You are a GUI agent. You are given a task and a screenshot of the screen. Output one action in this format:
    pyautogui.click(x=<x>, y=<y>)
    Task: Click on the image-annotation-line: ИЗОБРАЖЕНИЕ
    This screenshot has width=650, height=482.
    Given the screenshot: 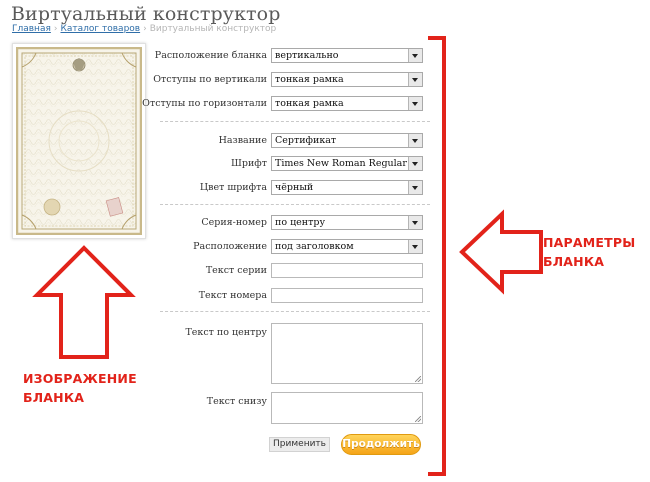 What is the action you would take?
    pyautogui.click(x=80, y=378)
    